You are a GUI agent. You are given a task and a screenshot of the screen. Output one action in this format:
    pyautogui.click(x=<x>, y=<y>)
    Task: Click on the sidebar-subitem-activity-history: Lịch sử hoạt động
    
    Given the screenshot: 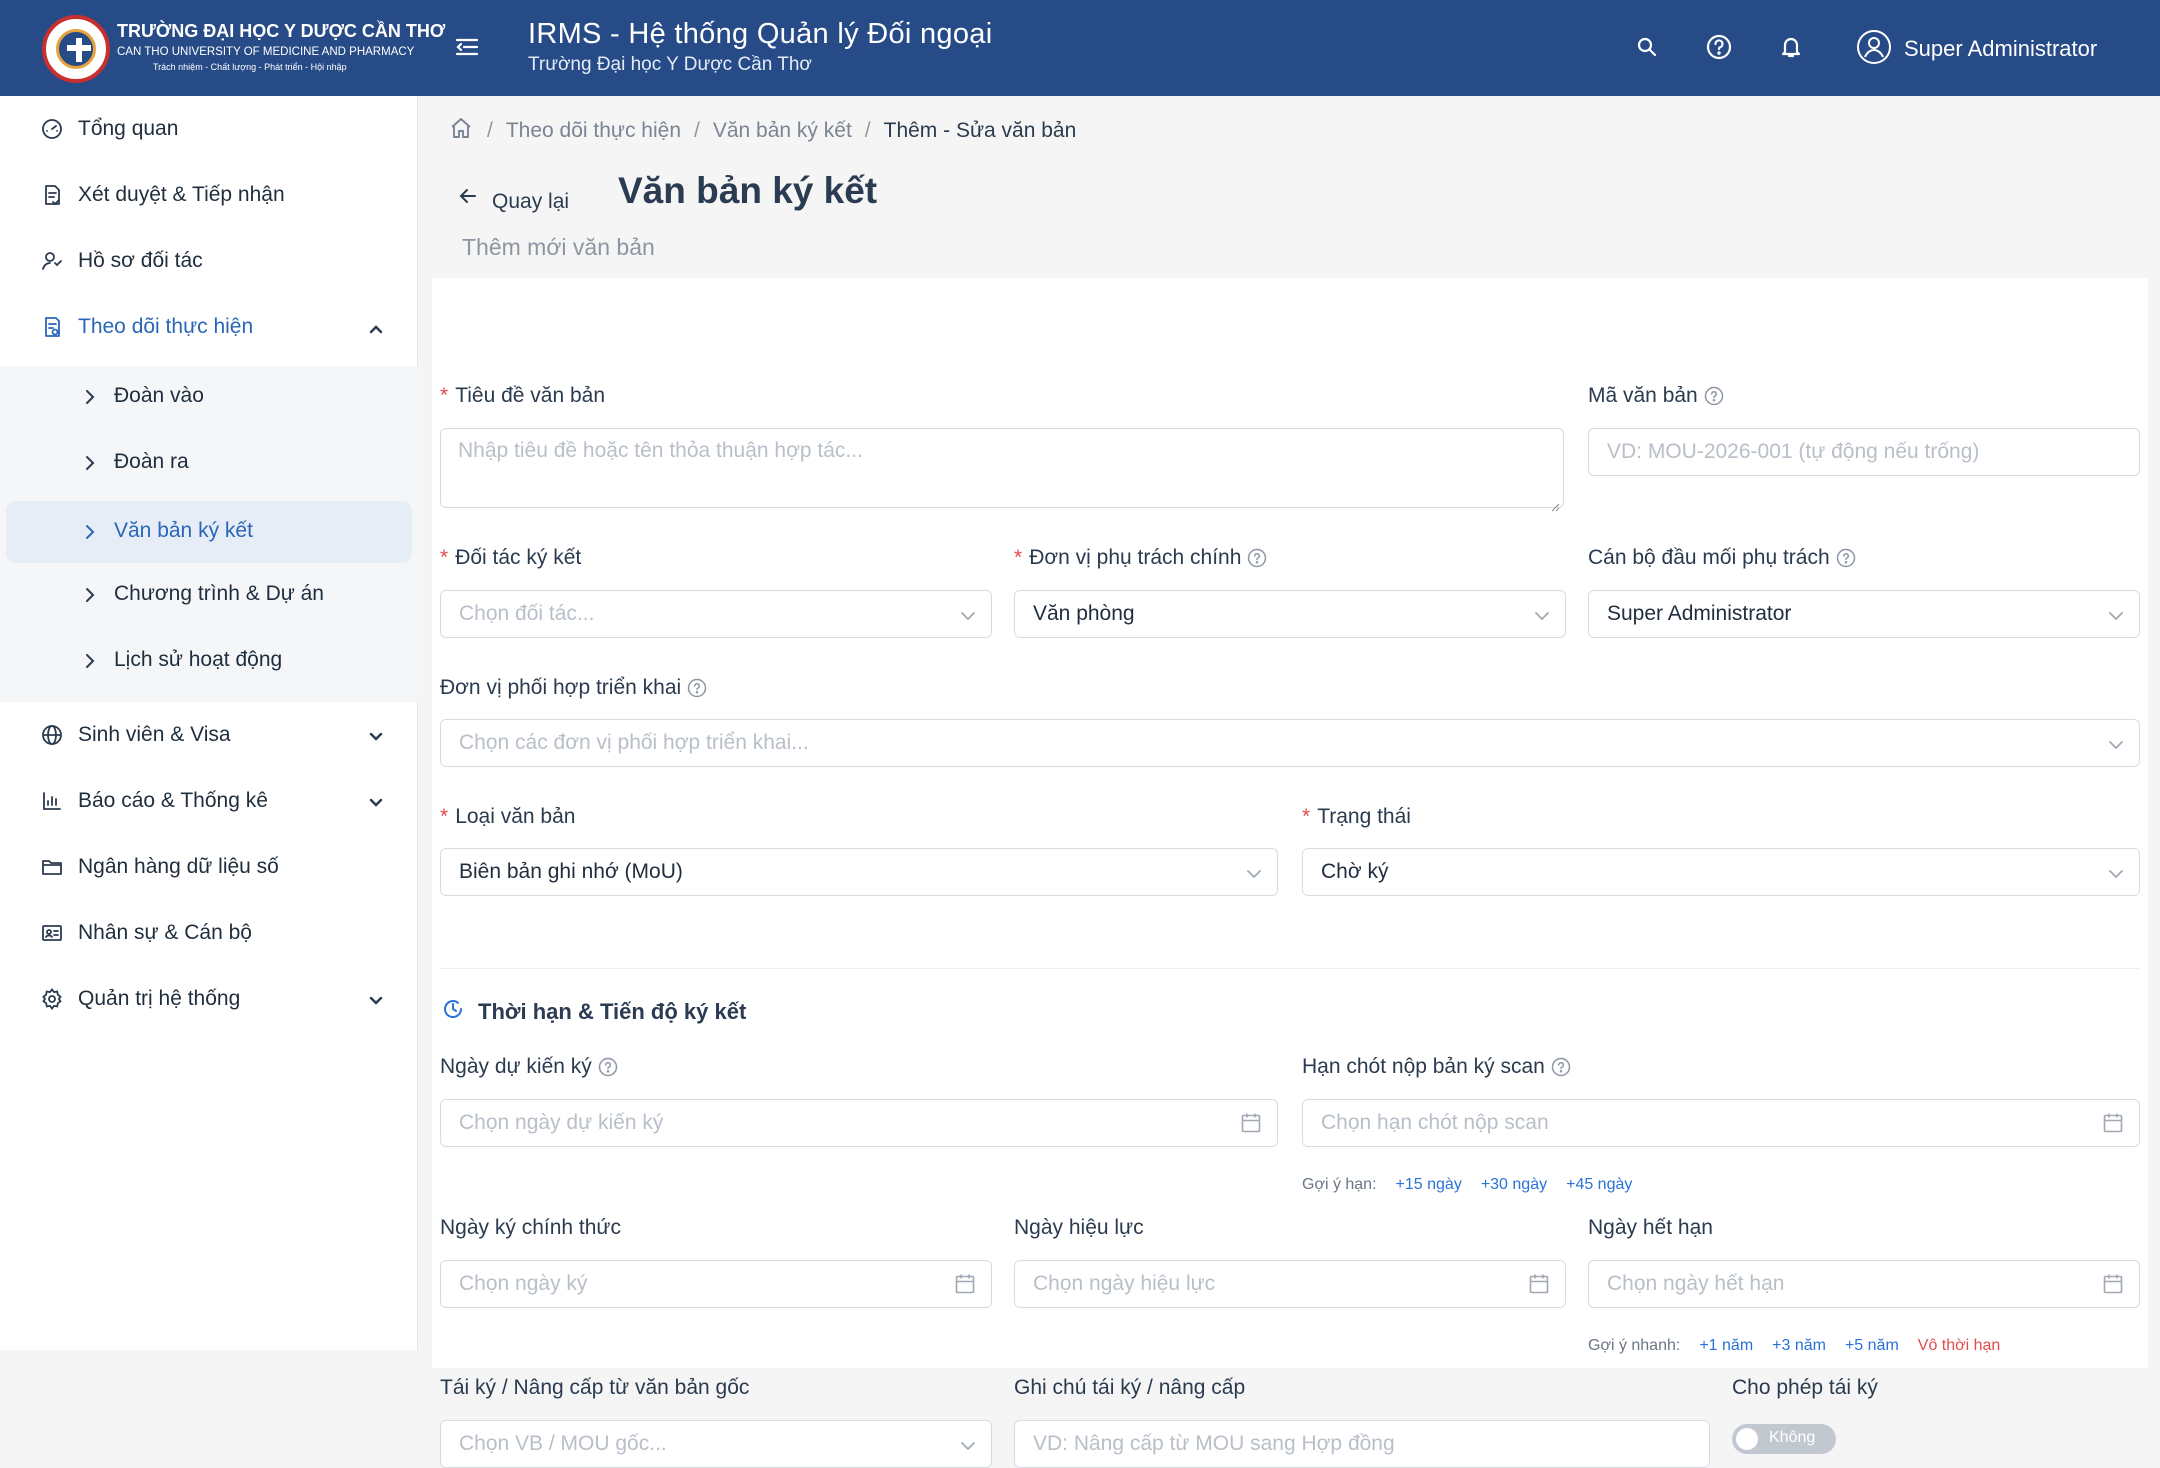 What is the action you would take?
    pyautogui.click(x=209, y=661)
    